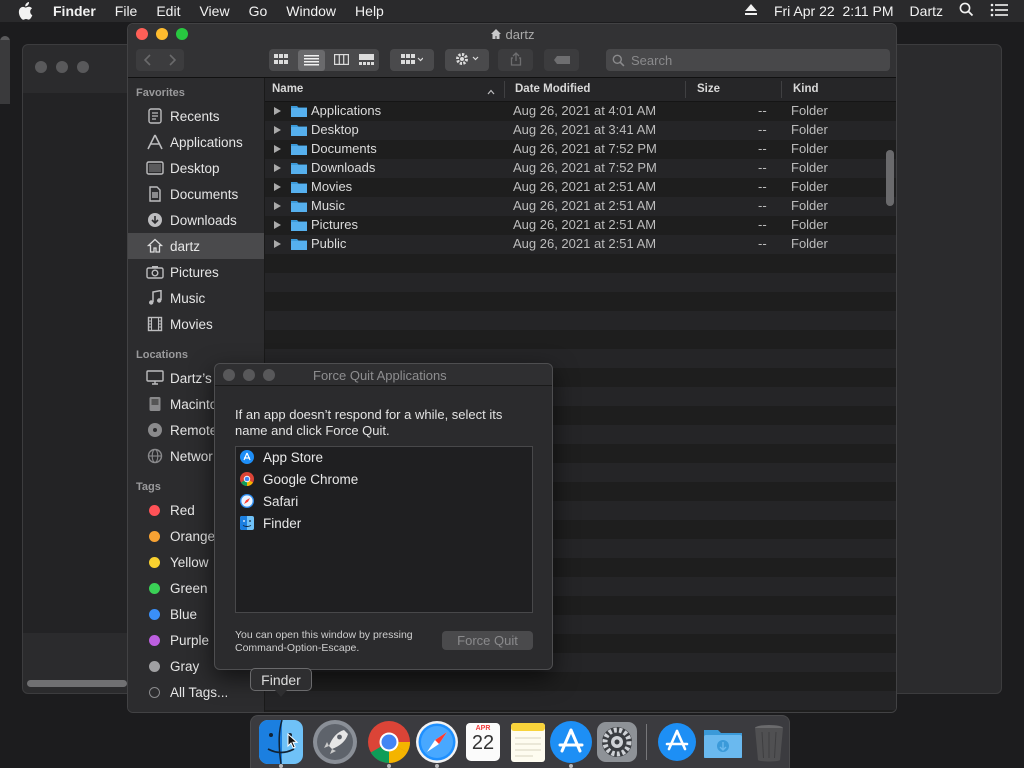 The image size is (1024, 768). What do you see at coordinates (287, 89) in the screenshot?
I see `column-header-name: Name` at bounding box center [287, 89].